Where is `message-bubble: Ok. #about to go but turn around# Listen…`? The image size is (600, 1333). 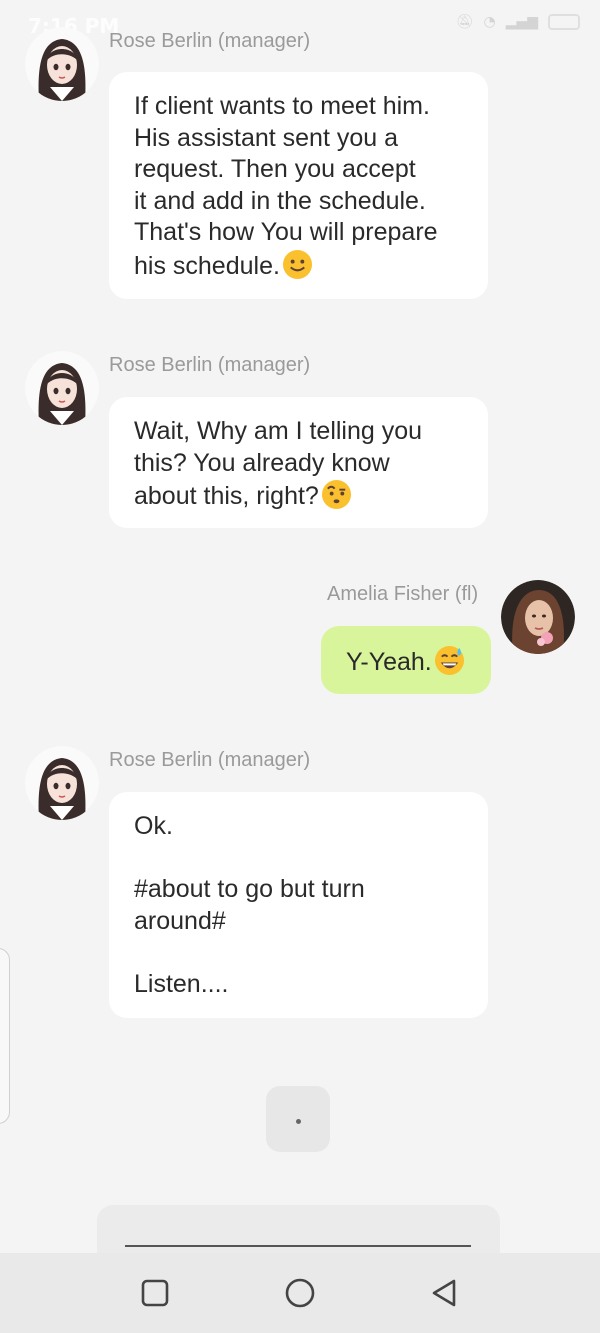
message-bubble: Ok. #about to go but turn around# Listen… is located at coordinates (298, 905).